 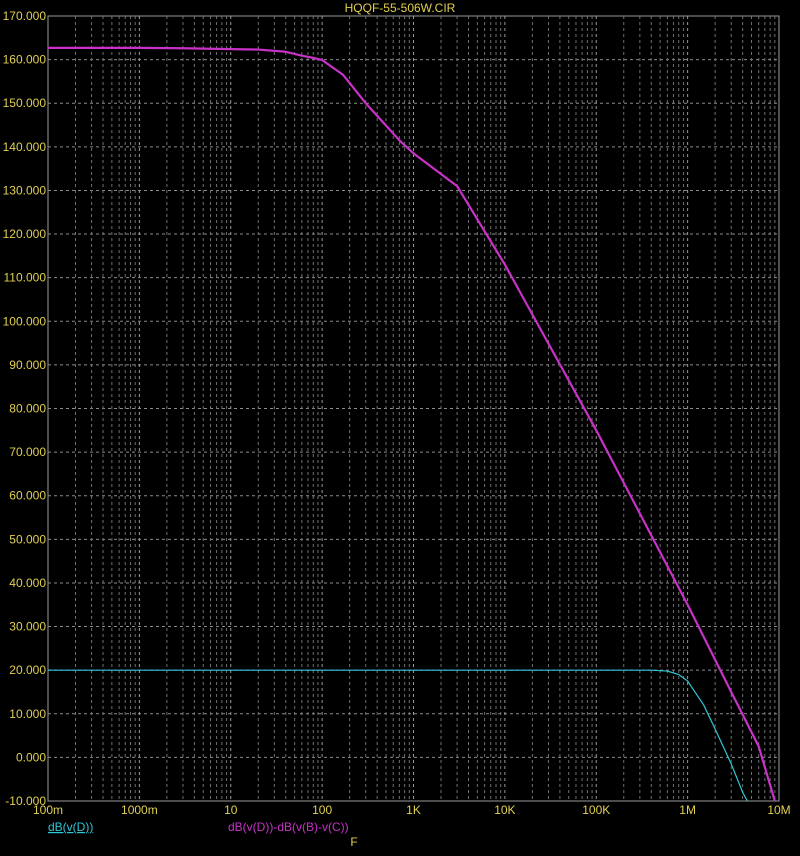 What do you see at coordinates (596, 810) in the screenshot?
I see `x-tick-label: 100K` at bounding box center [596, 810].